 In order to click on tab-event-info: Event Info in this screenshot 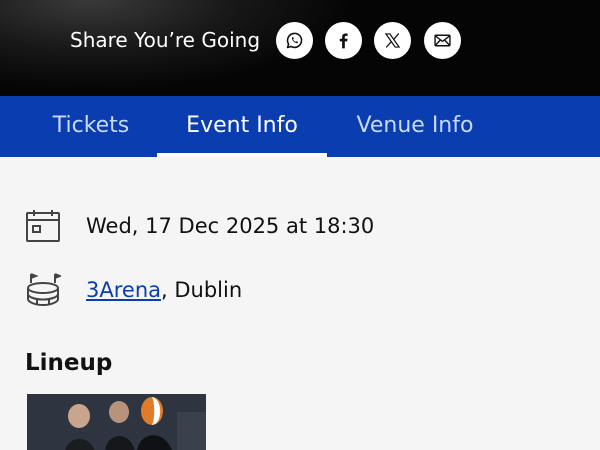, I will do `click(242, 126)`.